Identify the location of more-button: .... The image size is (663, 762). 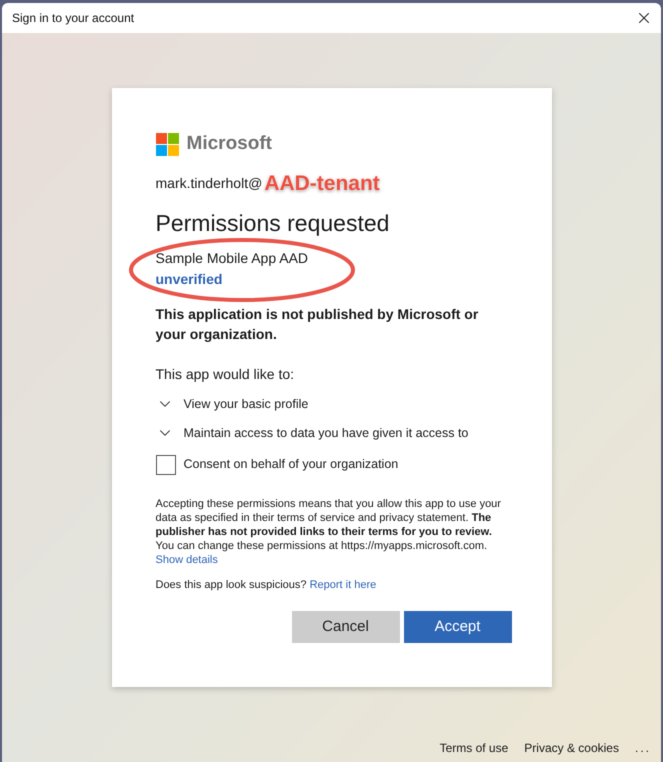
(642, 748).